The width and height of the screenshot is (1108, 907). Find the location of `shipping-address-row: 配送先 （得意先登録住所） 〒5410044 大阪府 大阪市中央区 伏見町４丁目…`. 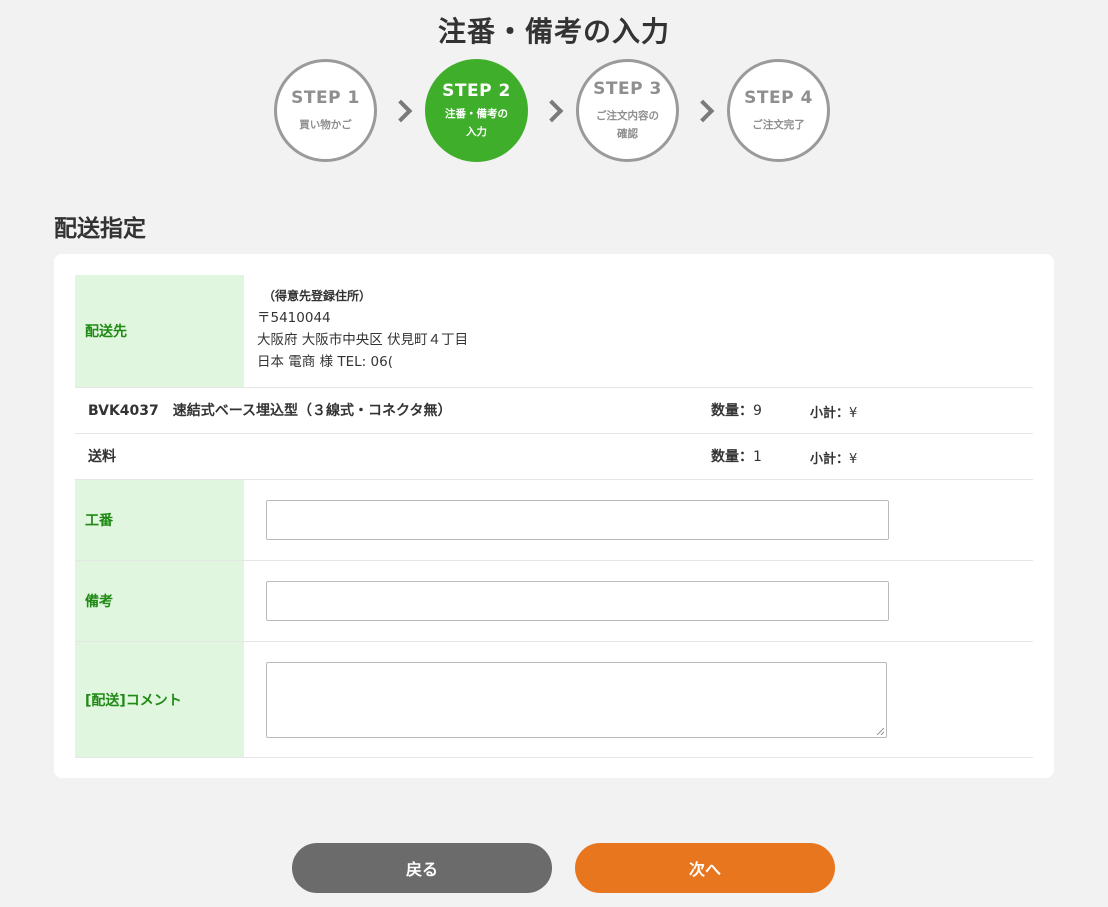

shipping-address-row: 配送先 （得意先登録住所） 〒5410044 大阪府 大阪市中央区 伏見町４丁目… is located at coordinates (554, 331).